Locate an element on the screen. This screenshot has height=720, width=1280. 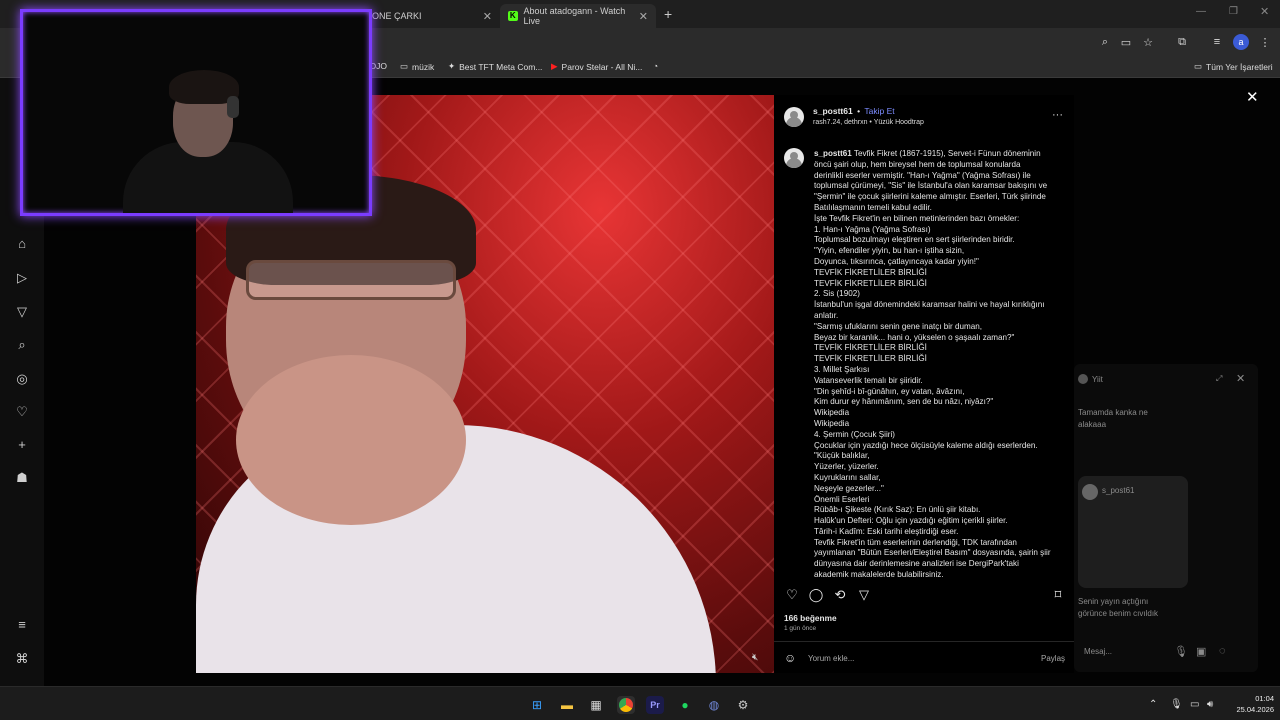
comment-icon: ◯ is located at coordinates (816, 595).